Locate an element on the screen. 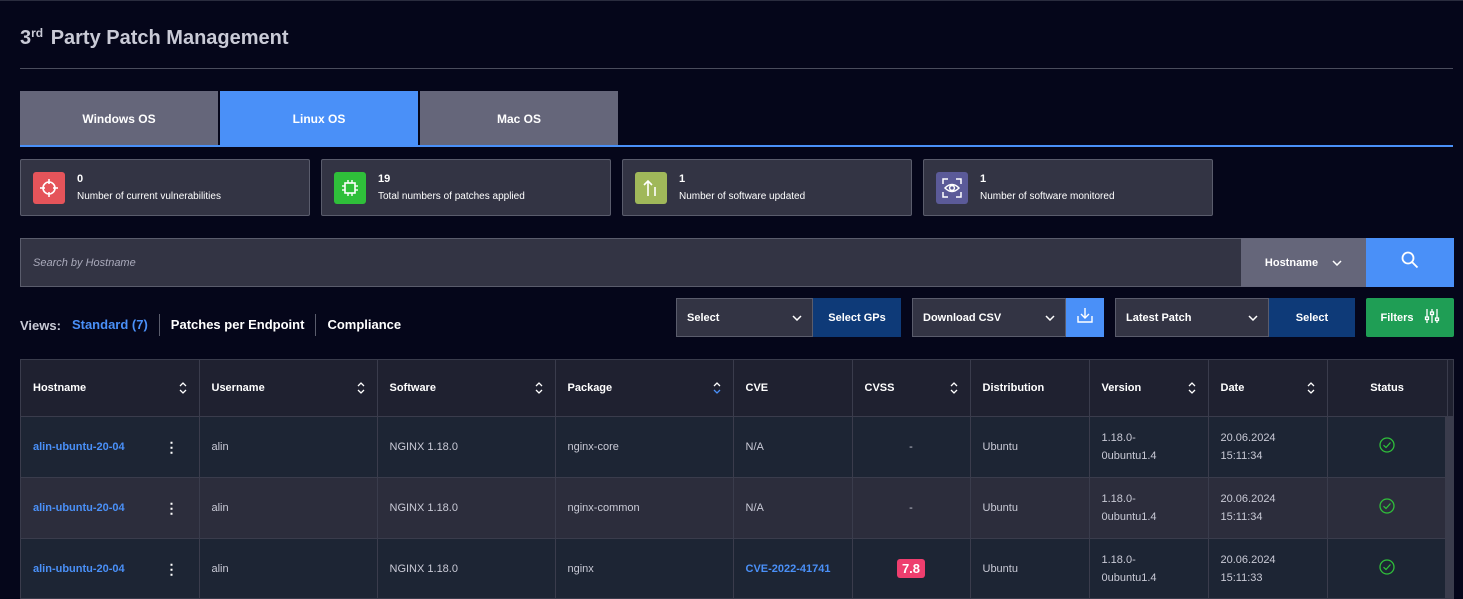 This screenshot has height=599, width=1463. tab-linux-os: Linux OS is located at coordinates (319, 118).